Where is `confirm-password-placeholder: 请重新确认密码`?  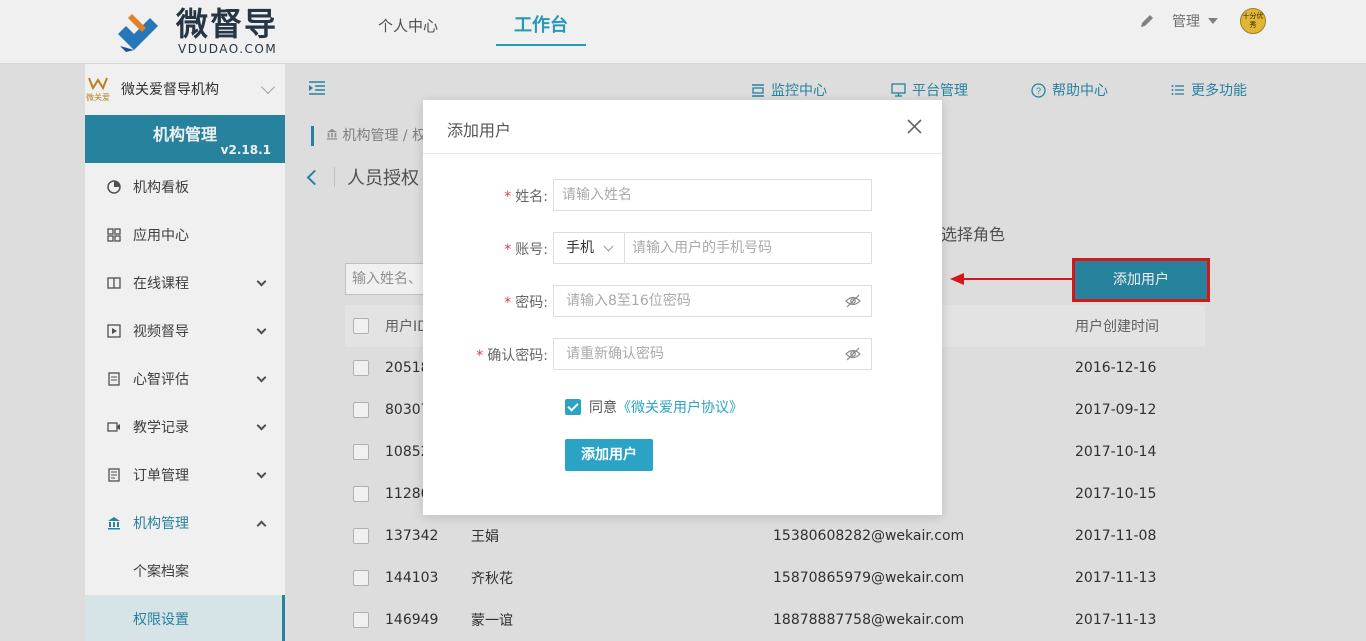 confirm-password-placeholder: 请重新确认密码 is located at coordinates (615, 354).